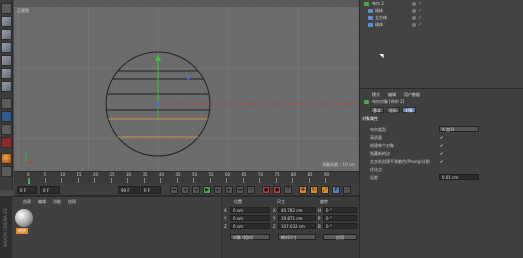 Image resolution: width=523 pixels, height=258 pixels. I want to click on position-y-field: 0 cm, so click(250, 218).